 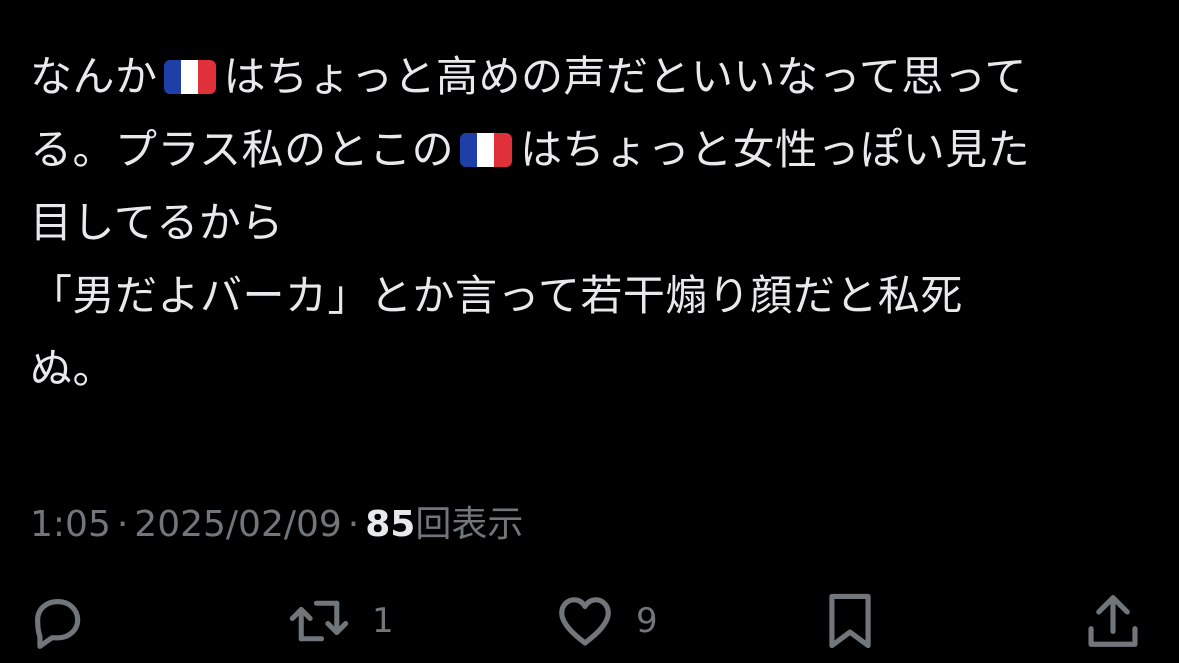 I want to click on share-icon, so click(x=1113, y=621).